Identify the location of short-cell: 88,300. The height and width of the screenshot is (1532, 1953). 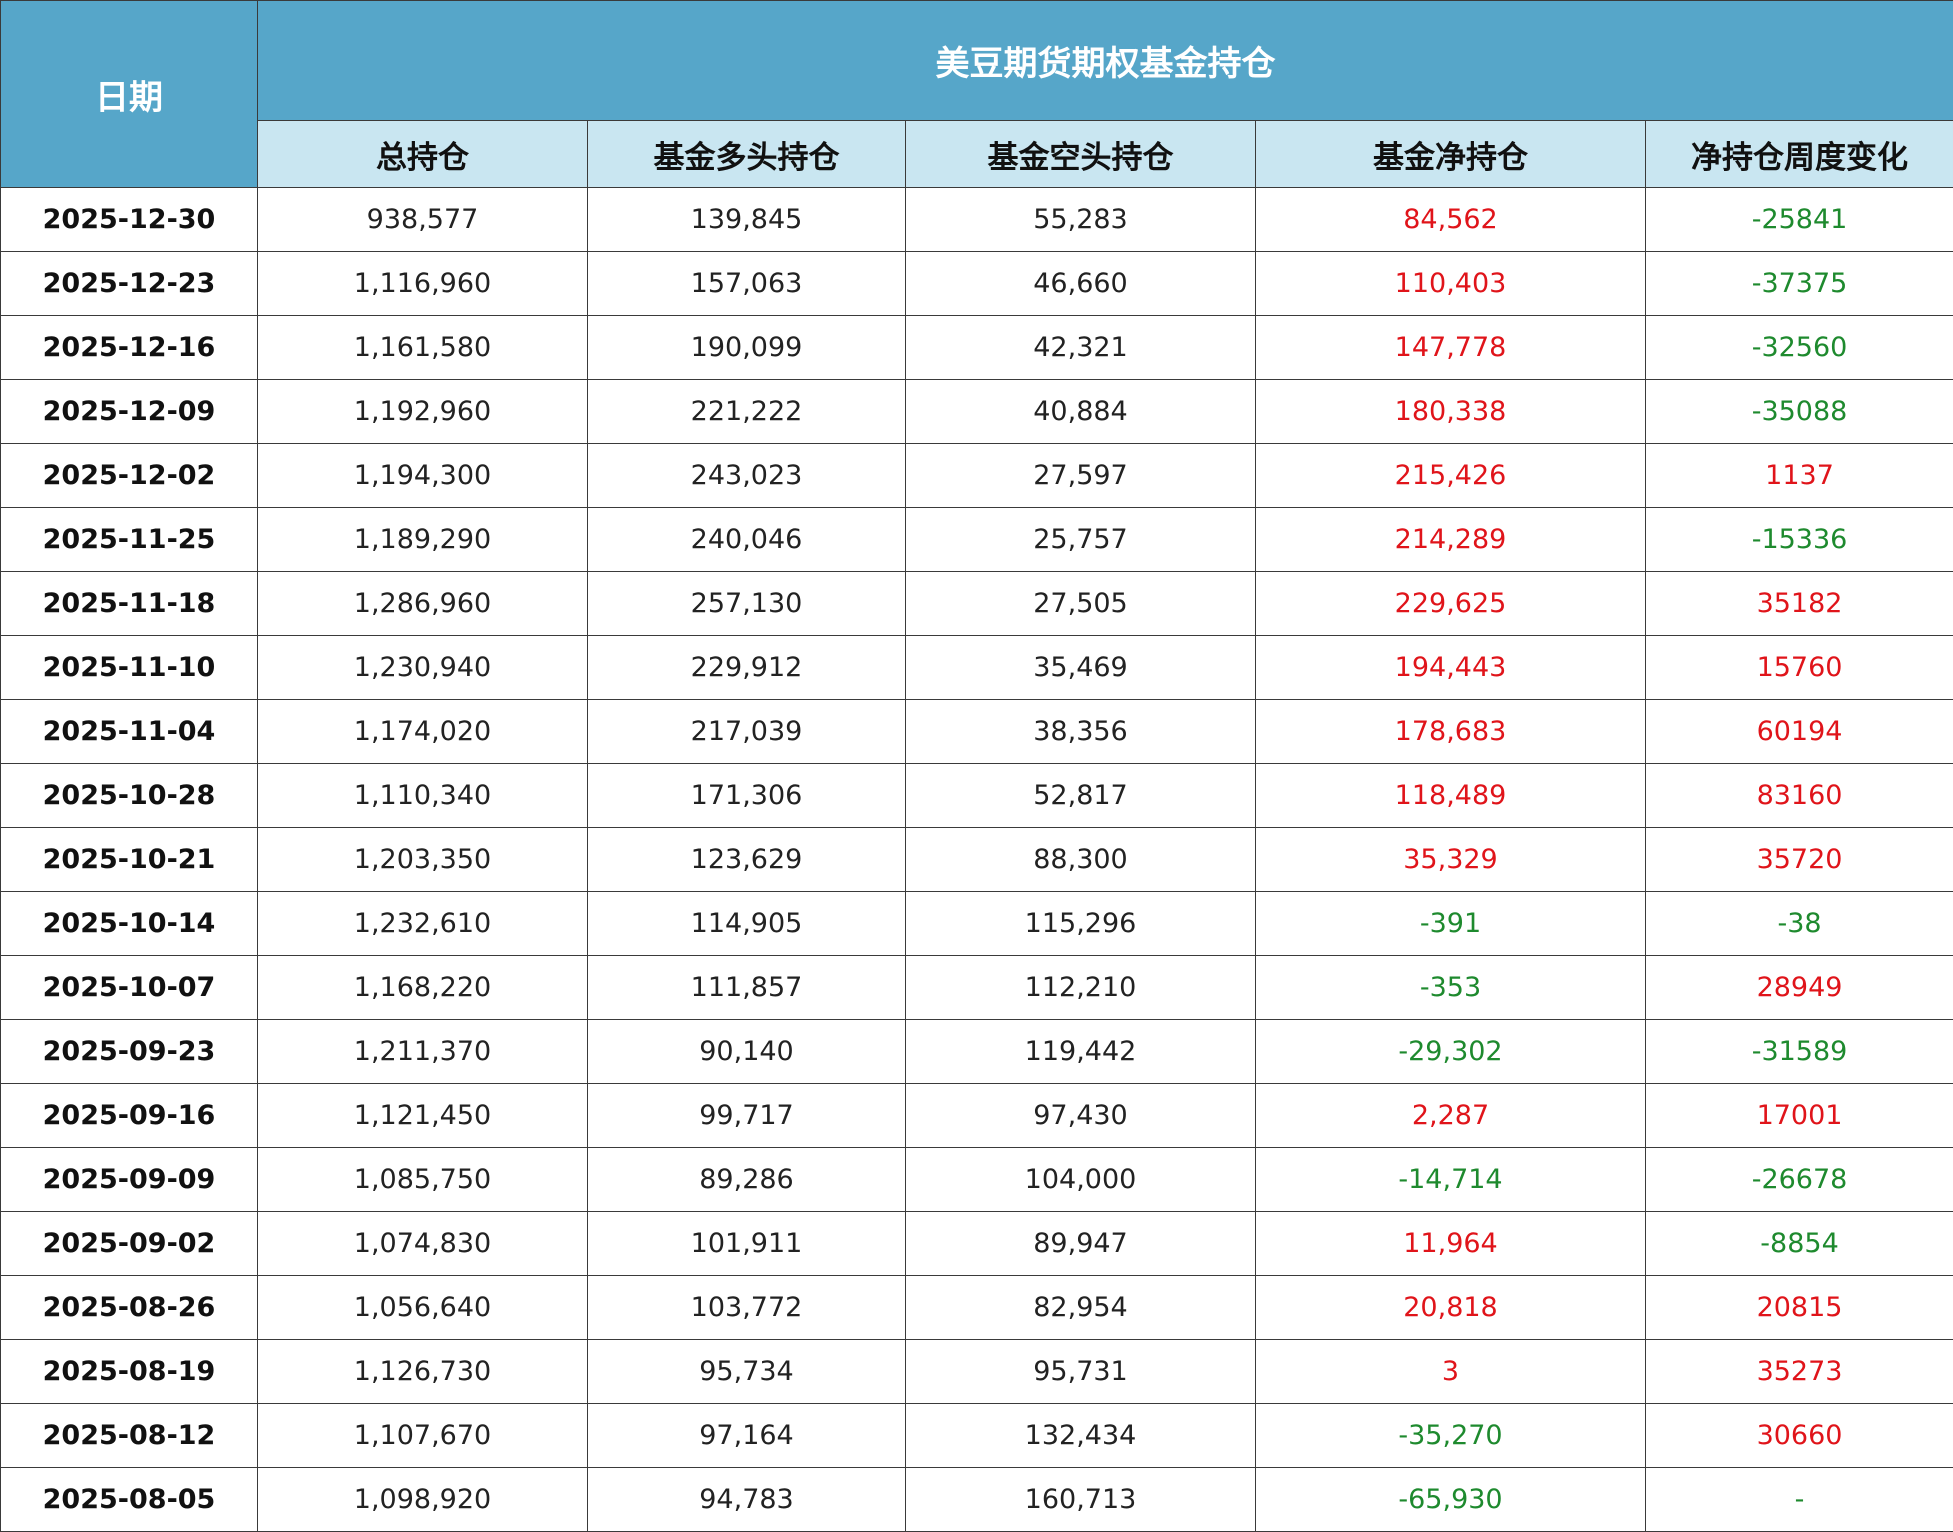
(1081, 860).